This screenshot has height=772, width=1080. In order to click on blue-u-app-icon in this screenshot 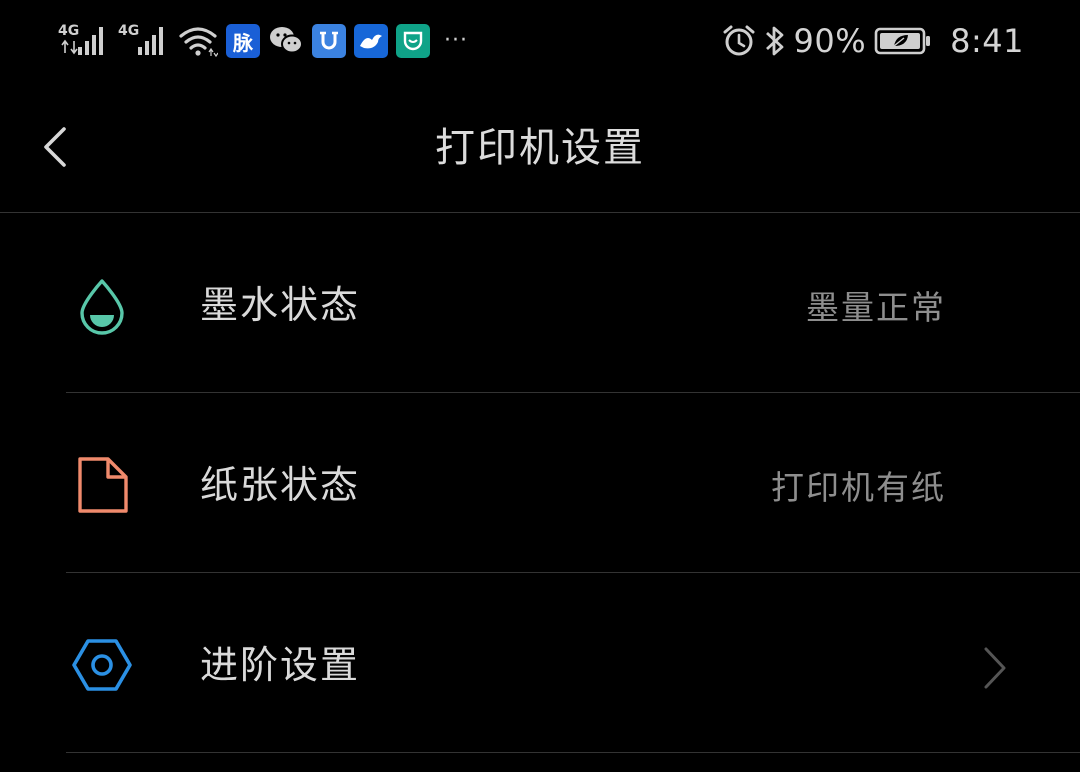, I will do `click(329, 41)`.